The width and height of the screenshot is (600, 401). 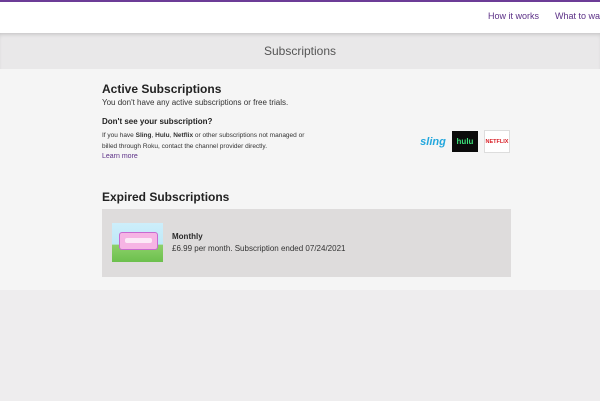 I want to click on channel-thumbnail, so click(x=137, y=242).